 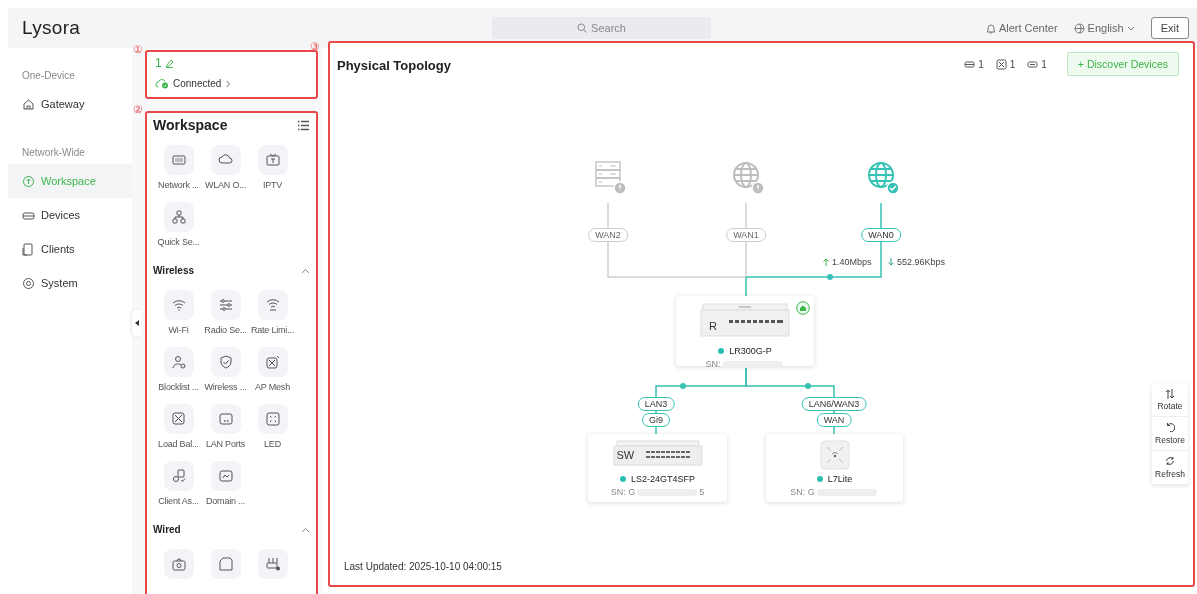 I want to click on device-type-label: SW, so click(x=625, y=455).